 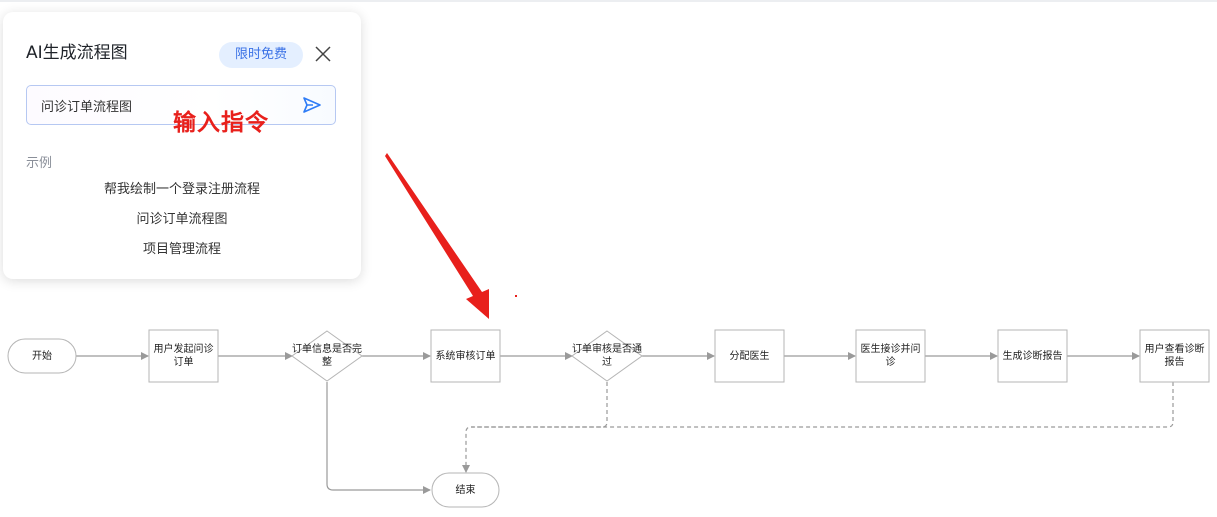 I want to click on example-item: 问诊订单流程图, so click(x=182, y=217).